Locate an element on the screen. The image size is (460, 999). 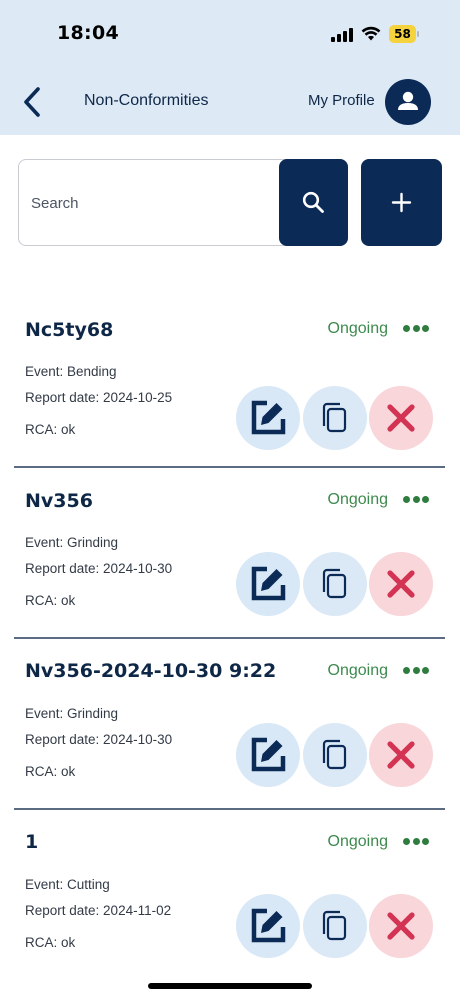
add-button is located at coordinates (401, 202).